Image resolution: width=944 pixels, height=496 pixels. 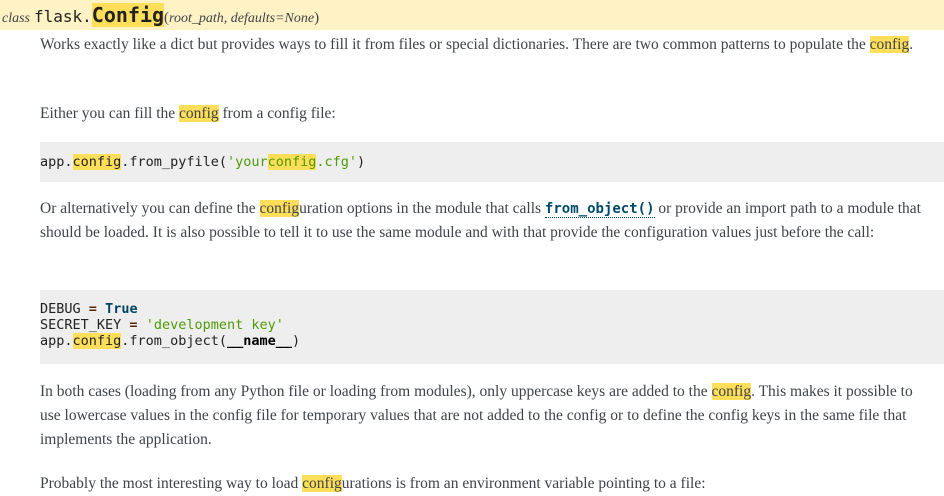 What do you see at coordinates (85, 325) in the screenshot?
I see `code-token: SECRET_KEY` at bounding box center [85, 325].